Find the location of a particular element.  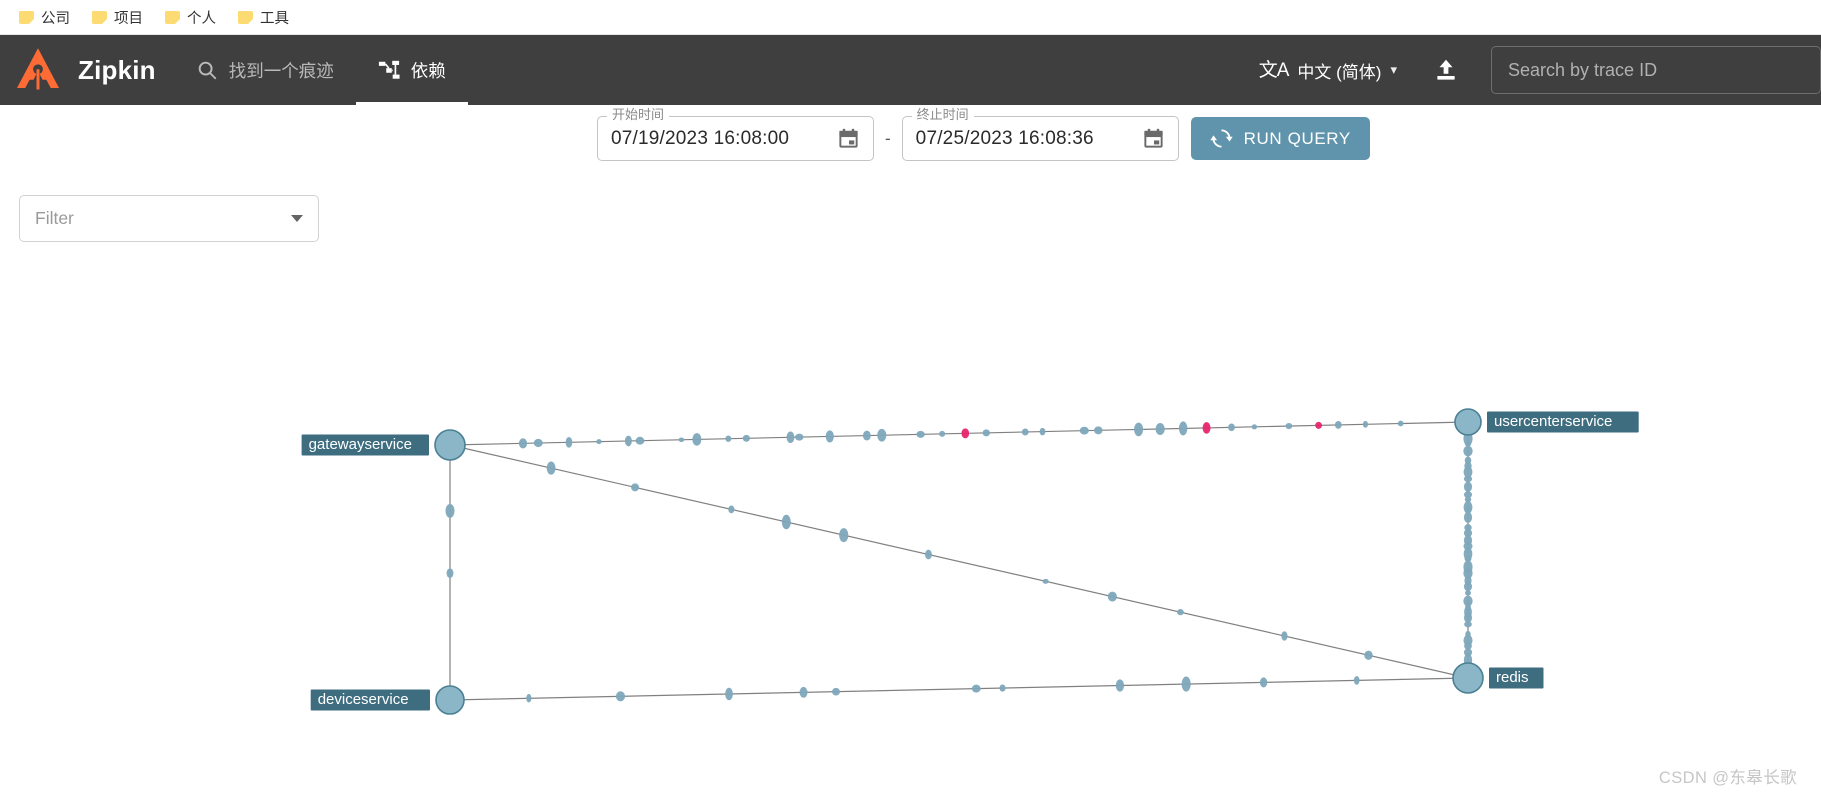

bookmark-item-1: 项目 is located at coordinates (117, 17).